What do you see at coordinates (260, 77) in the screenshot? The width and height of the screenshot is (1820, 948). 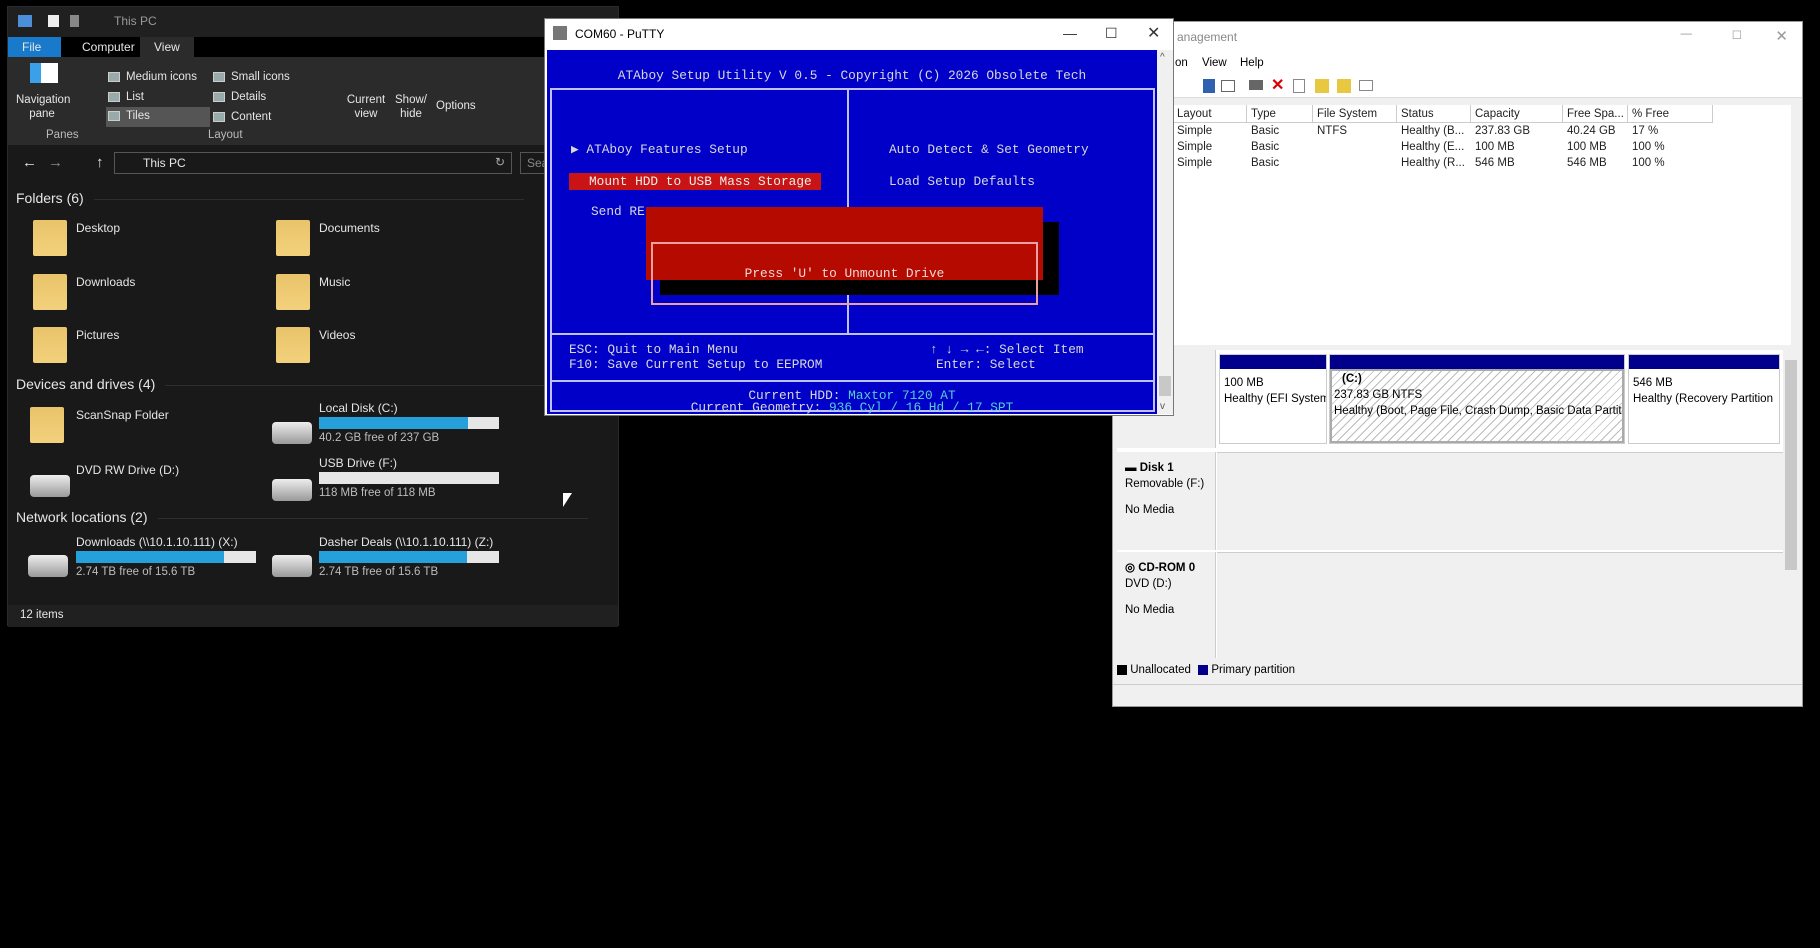 I see `label: Small icons` at bounding box center [260, 77].